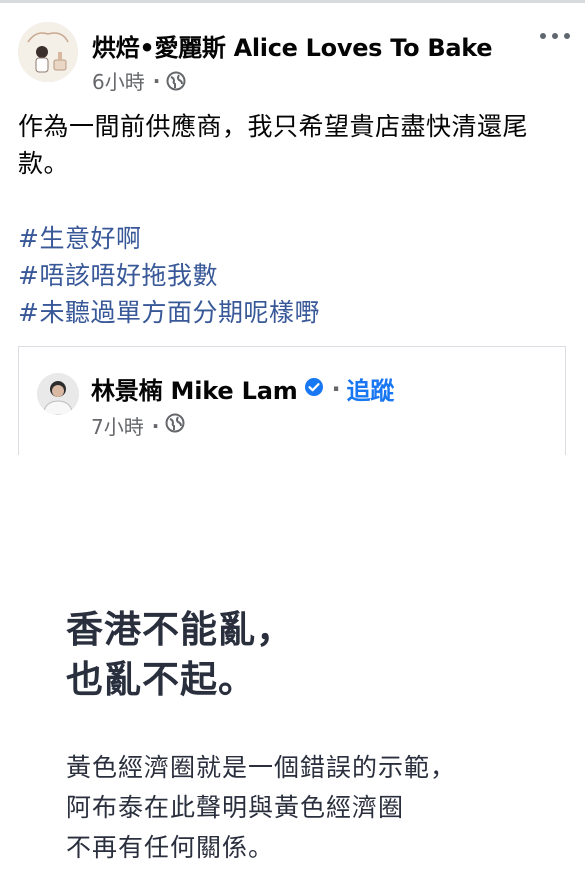 The width and height of the screenshot is (585, 889). I want to click on image-body-text: 黃色經濟圈就是一個錯誤的示範， 阿布泰在此聲明與黃色經濟圈 不再有任何關係。, so click(261, 808).